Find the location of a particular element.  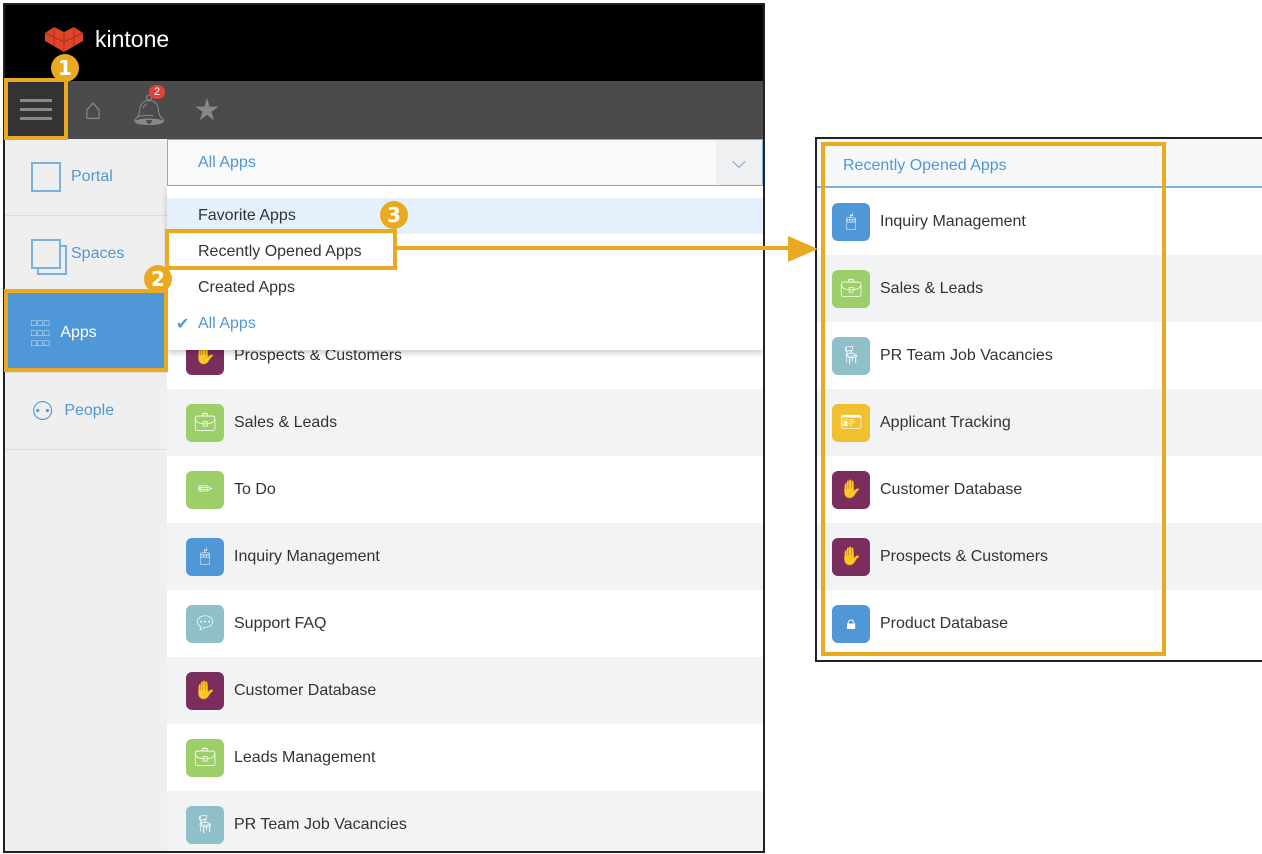

sidebar: Portal Spaces □□□ □□□ □□□ Apps ⚇ People is located at coordinates (86, 495).